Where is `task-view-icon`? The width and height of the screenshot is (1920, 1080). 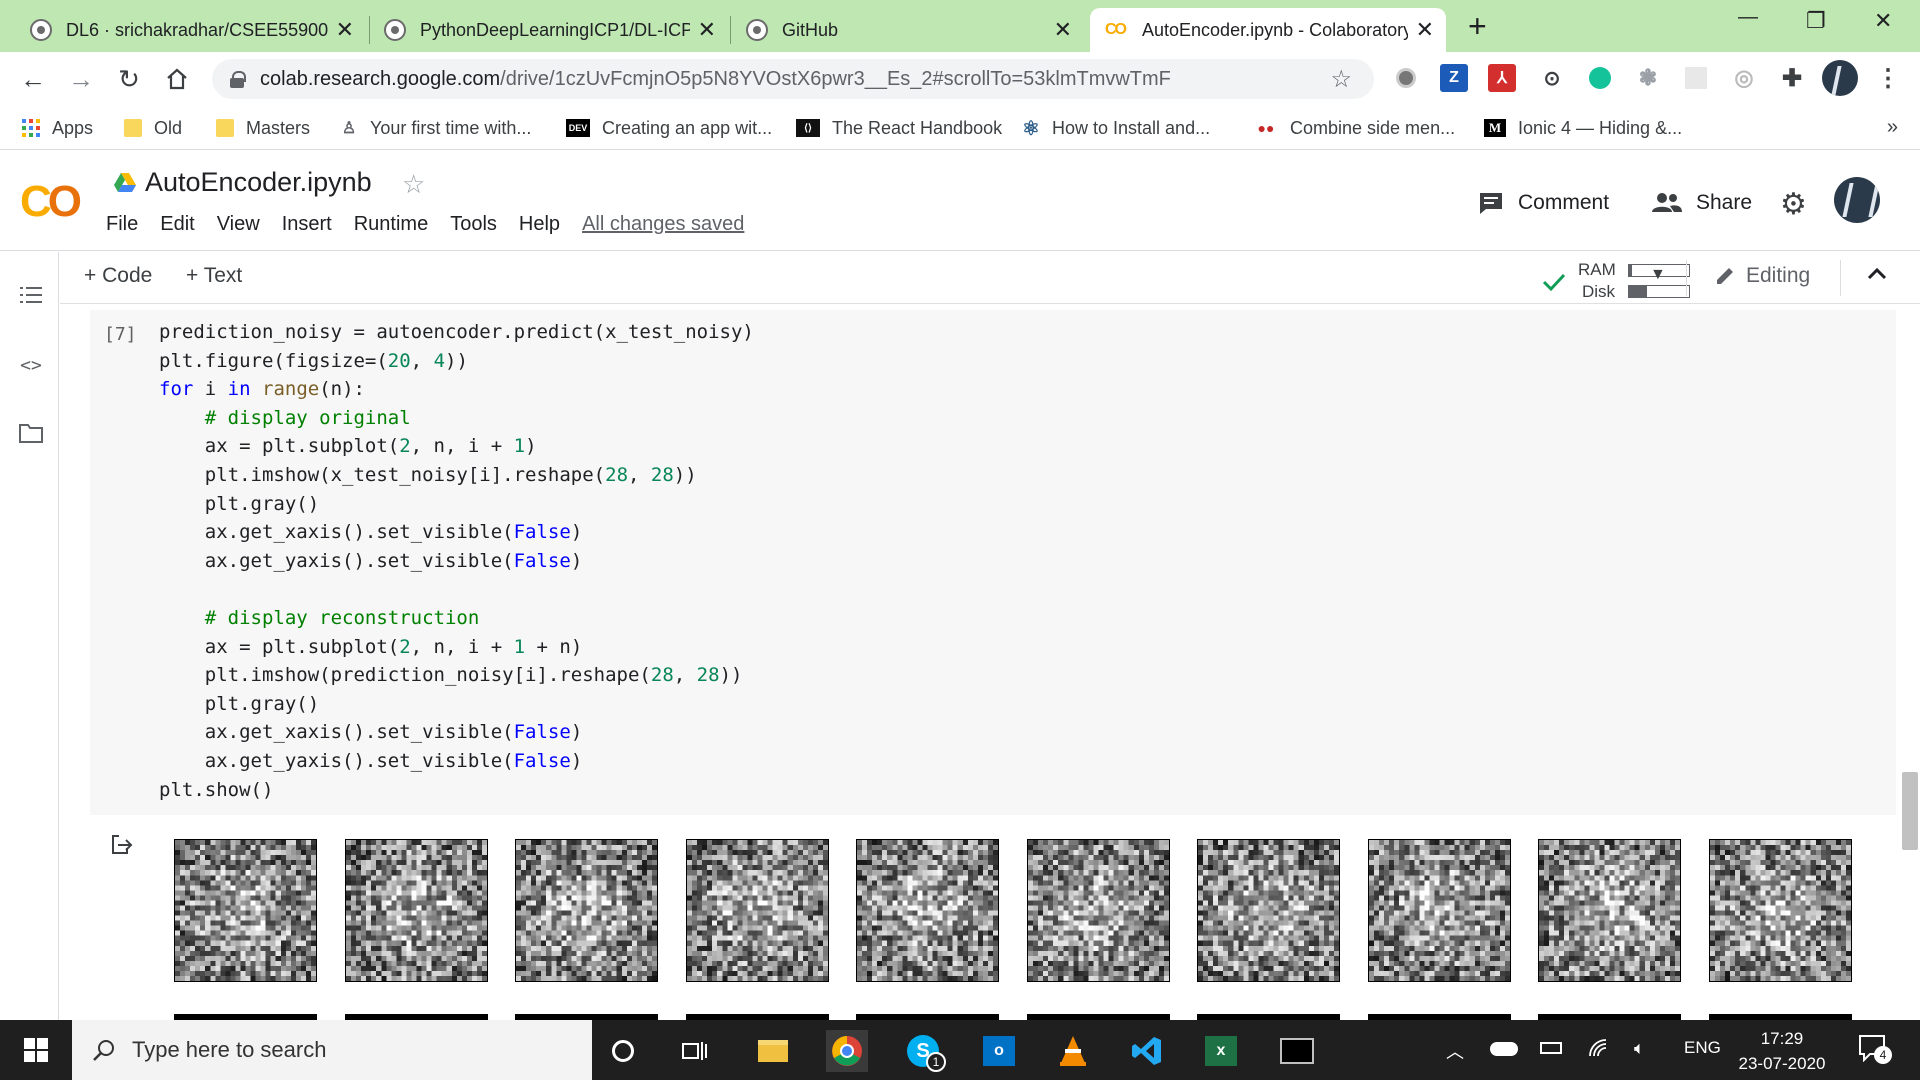
task-view-icon is located at coordinates (695, 1051).